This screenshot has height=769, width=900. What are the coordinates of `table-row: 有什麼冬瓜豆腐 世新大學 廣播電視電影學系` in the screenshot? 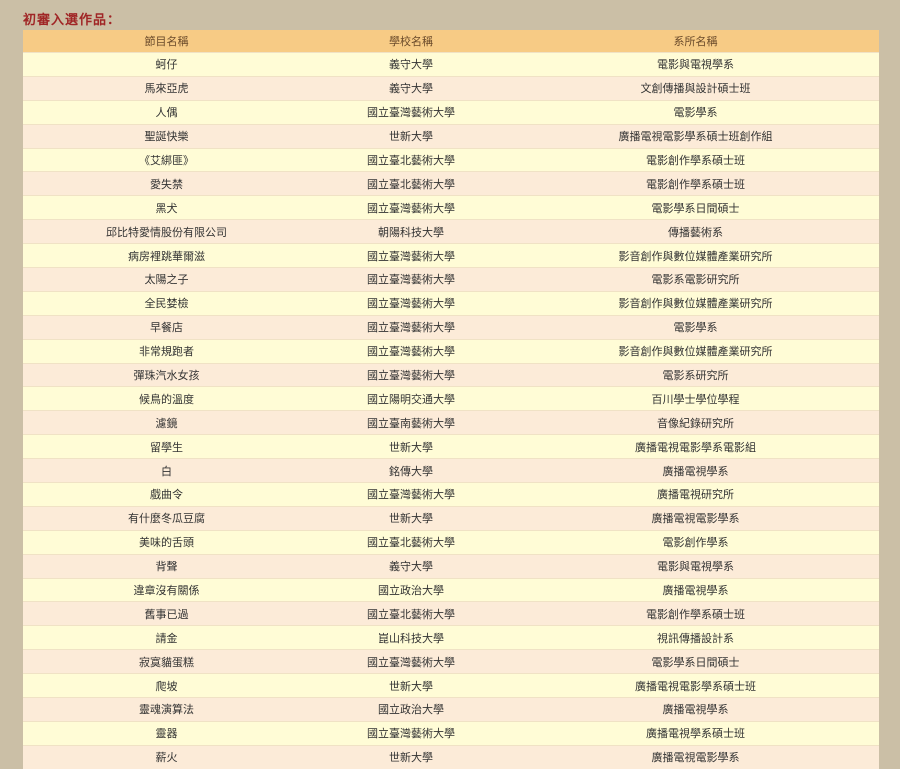 It's located at (451, 518).